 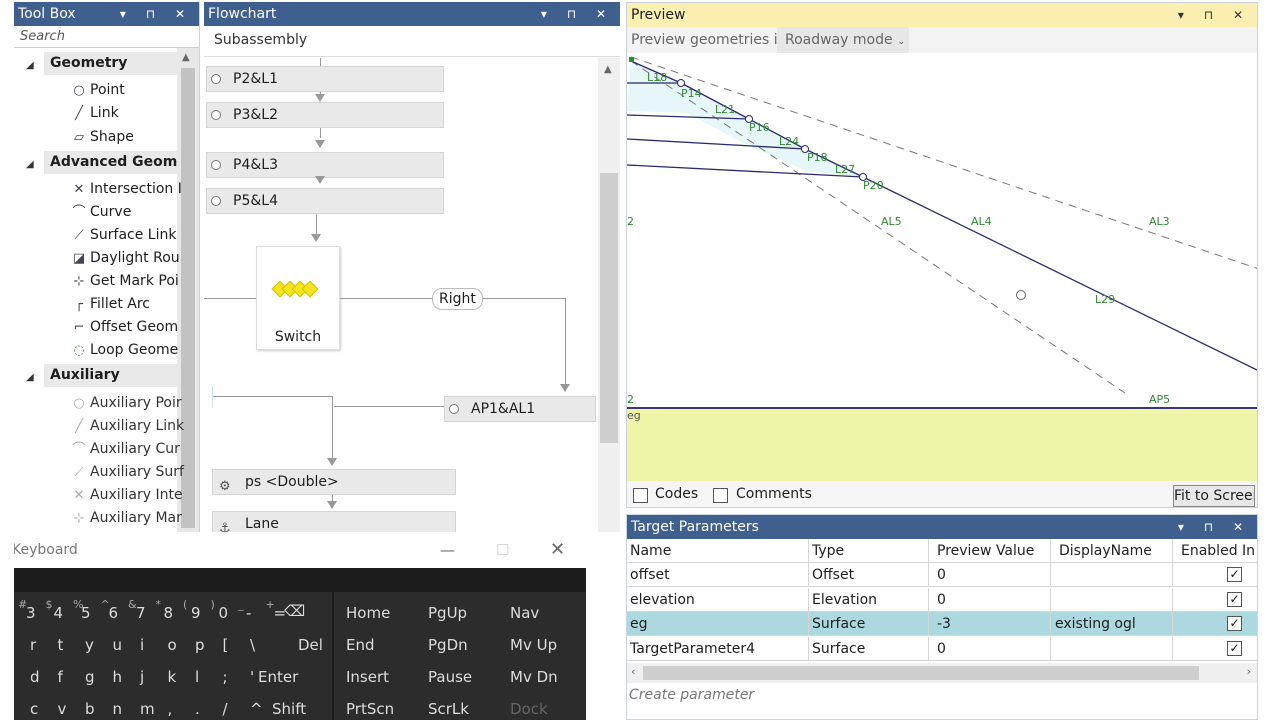 What do you see at coordinates (90, 677) in the screenshot?
I see `key-2: g` at bounding box center [90, 677].